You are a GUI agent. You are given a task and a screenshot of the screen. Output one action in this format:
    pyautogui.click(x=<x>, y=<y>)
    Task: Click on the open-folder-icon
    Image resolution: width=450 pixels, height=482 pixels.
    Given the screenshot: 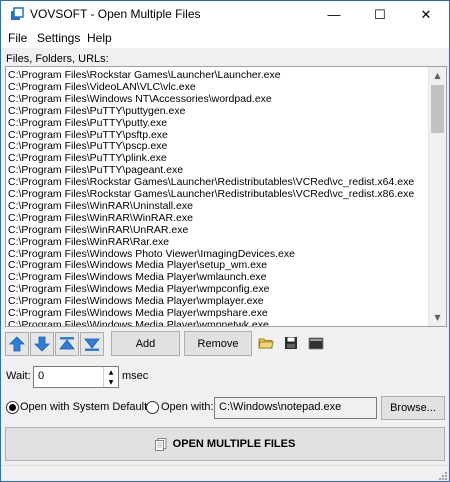 What is the action you would take?
    pyautogui.click(x=266, y=343)
    